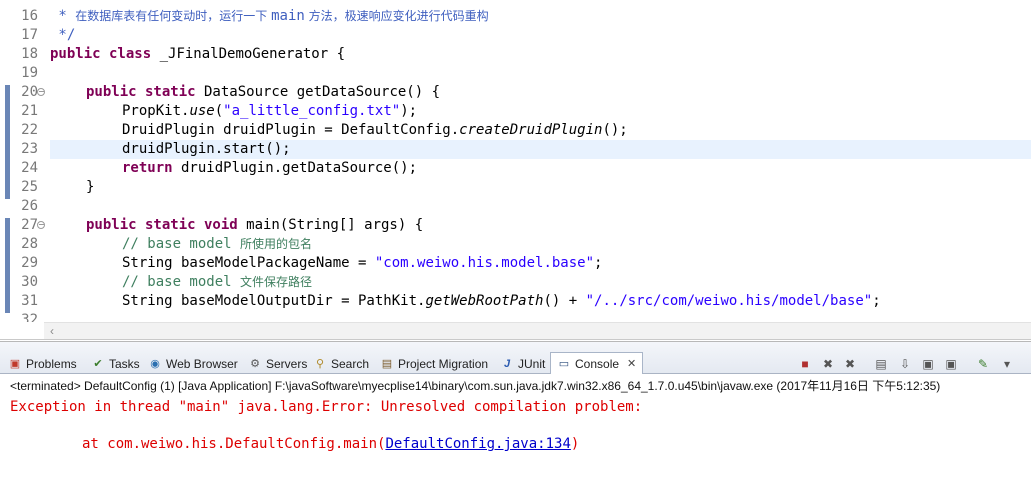  Describe the element at coordinates (29, 149) in the screenshot. I see `line-number: 23` at that location.